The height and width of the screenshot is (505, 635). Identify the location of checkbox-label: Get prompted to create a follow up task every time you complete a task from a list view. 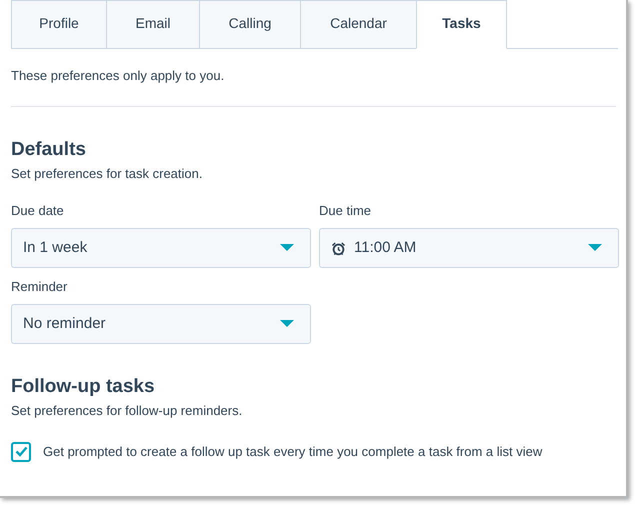
(293, 451).